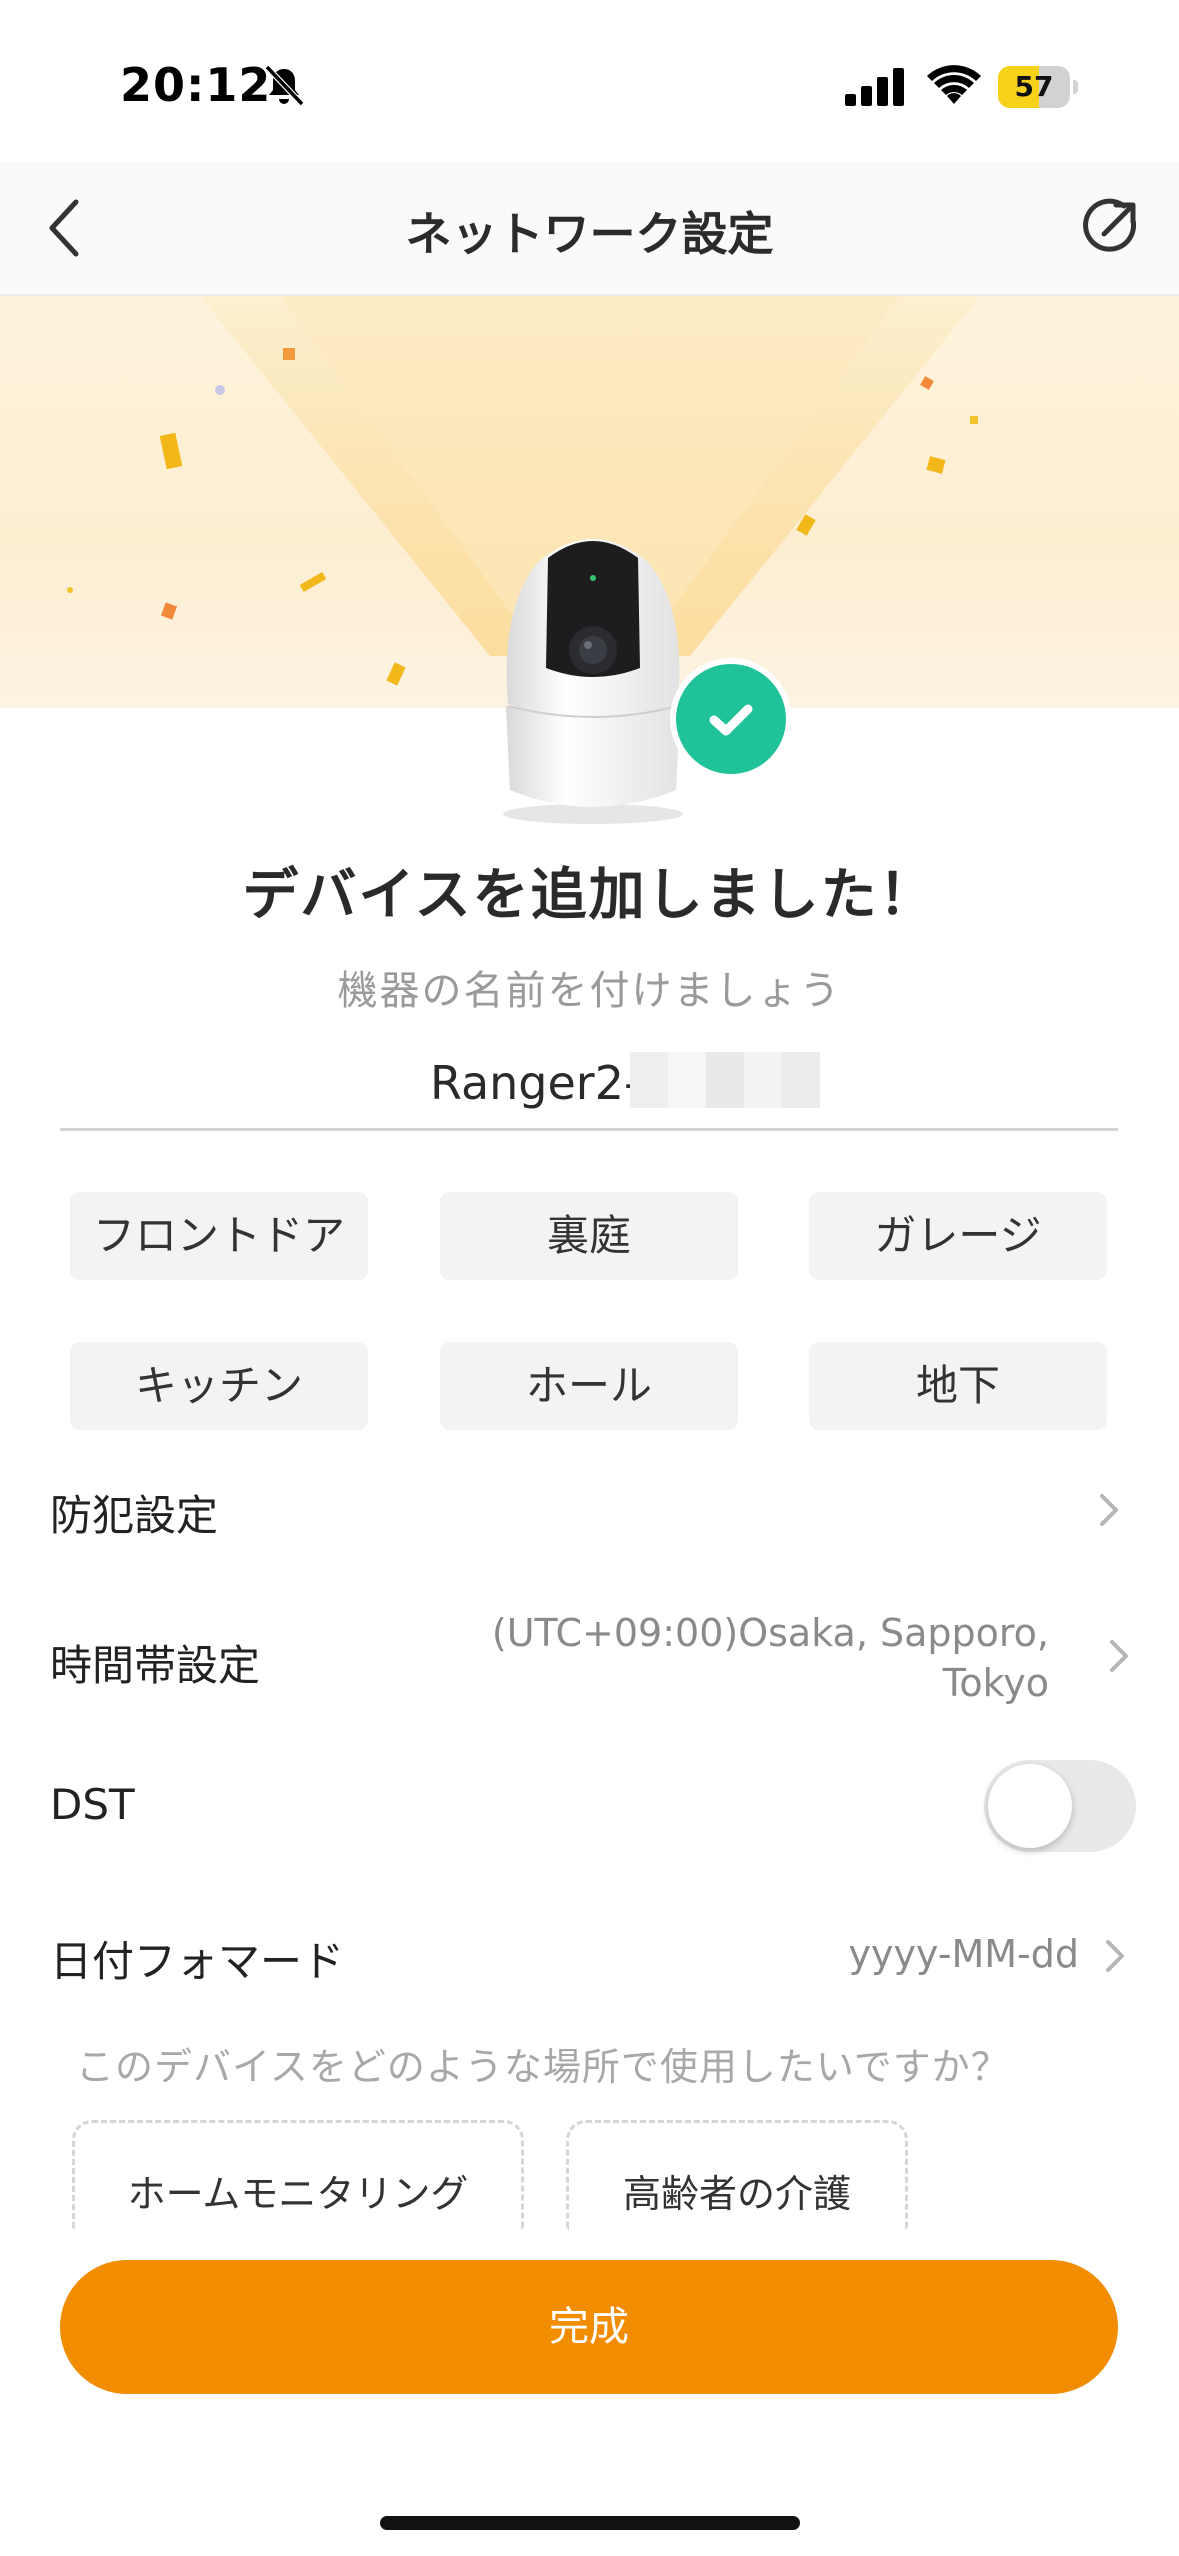 The width and height of the screenshot is (1179, 2556). I want to click on success-title: デバイスを追加しました！, so click(589, 895).